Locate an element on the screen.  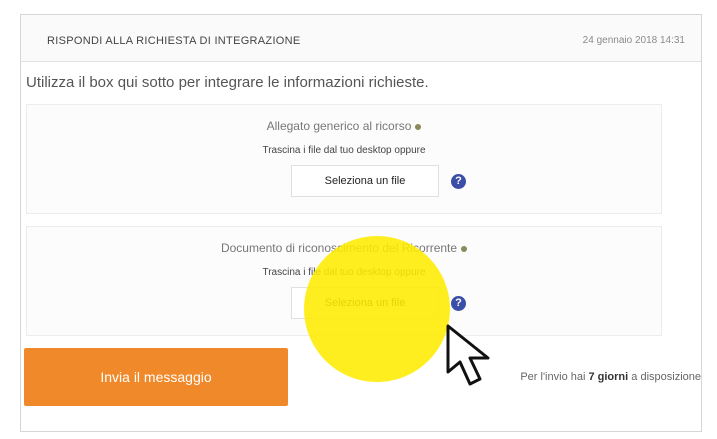
deadline-value: 7 giorni is located at coordinates (608, 377).